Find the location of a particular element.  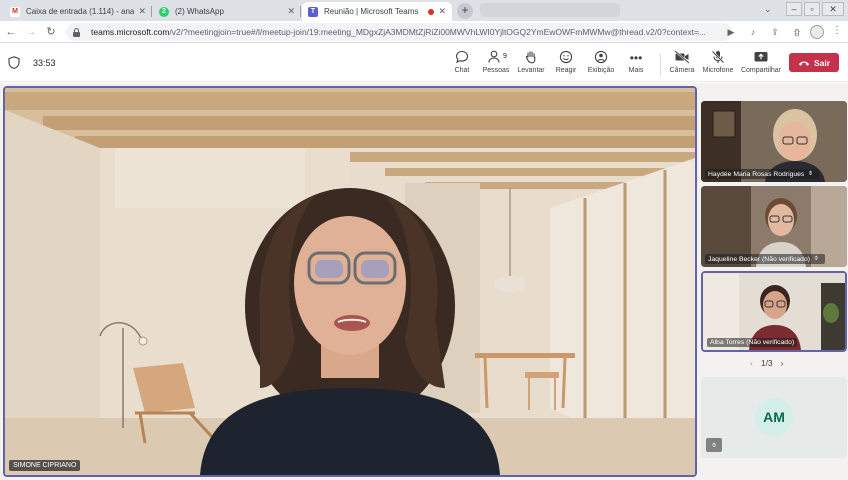

share-button: Compartilhar is located at coordinates (761, 65).